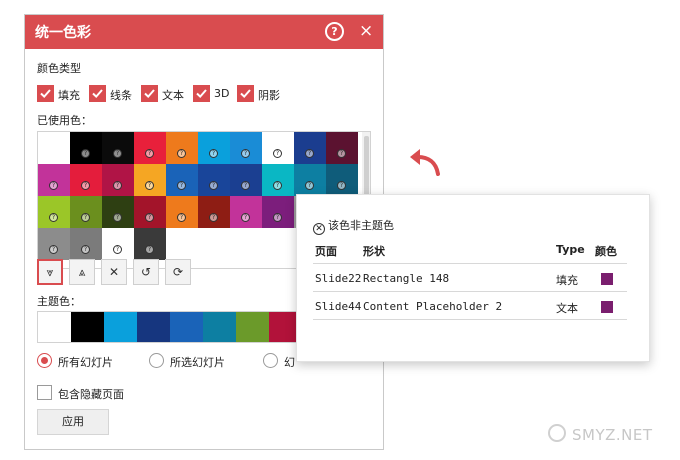 This screenshot has width=680, height=460. Describe the element at coordinates (338, 278) in the screenshot. I see `row-page: Slide22` at that location.